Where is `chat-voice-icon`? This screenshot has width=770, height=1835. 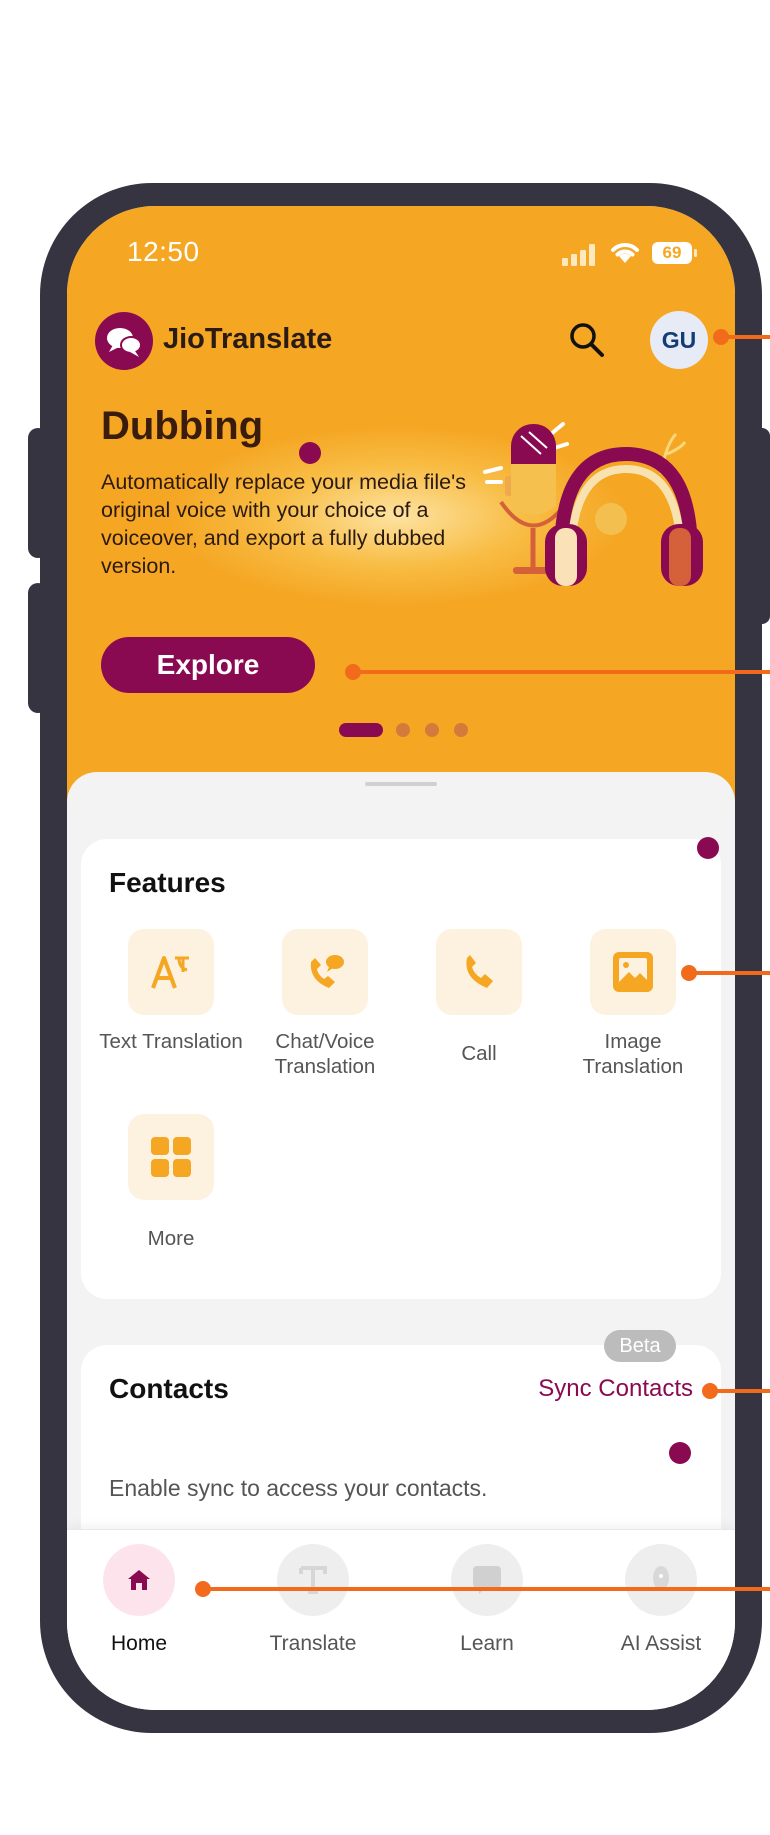
chat-voice-icon is located at coordinates (327, 971).